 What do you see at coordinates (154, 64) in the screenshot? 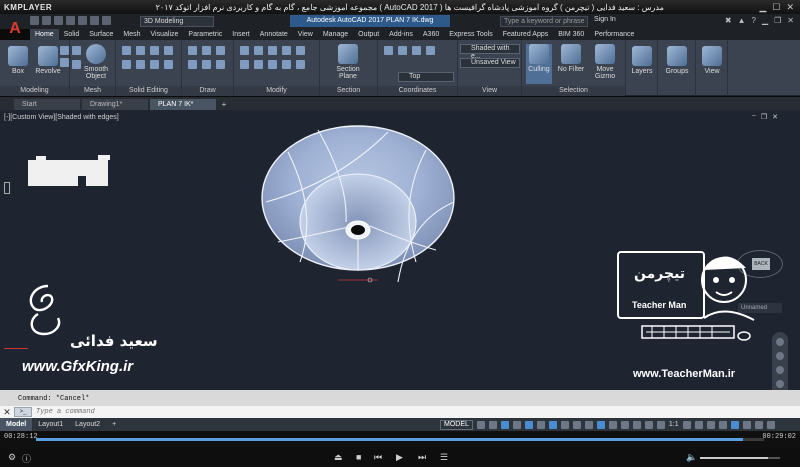
I see `extract-edges-icon` at bounding box center [154, 64].